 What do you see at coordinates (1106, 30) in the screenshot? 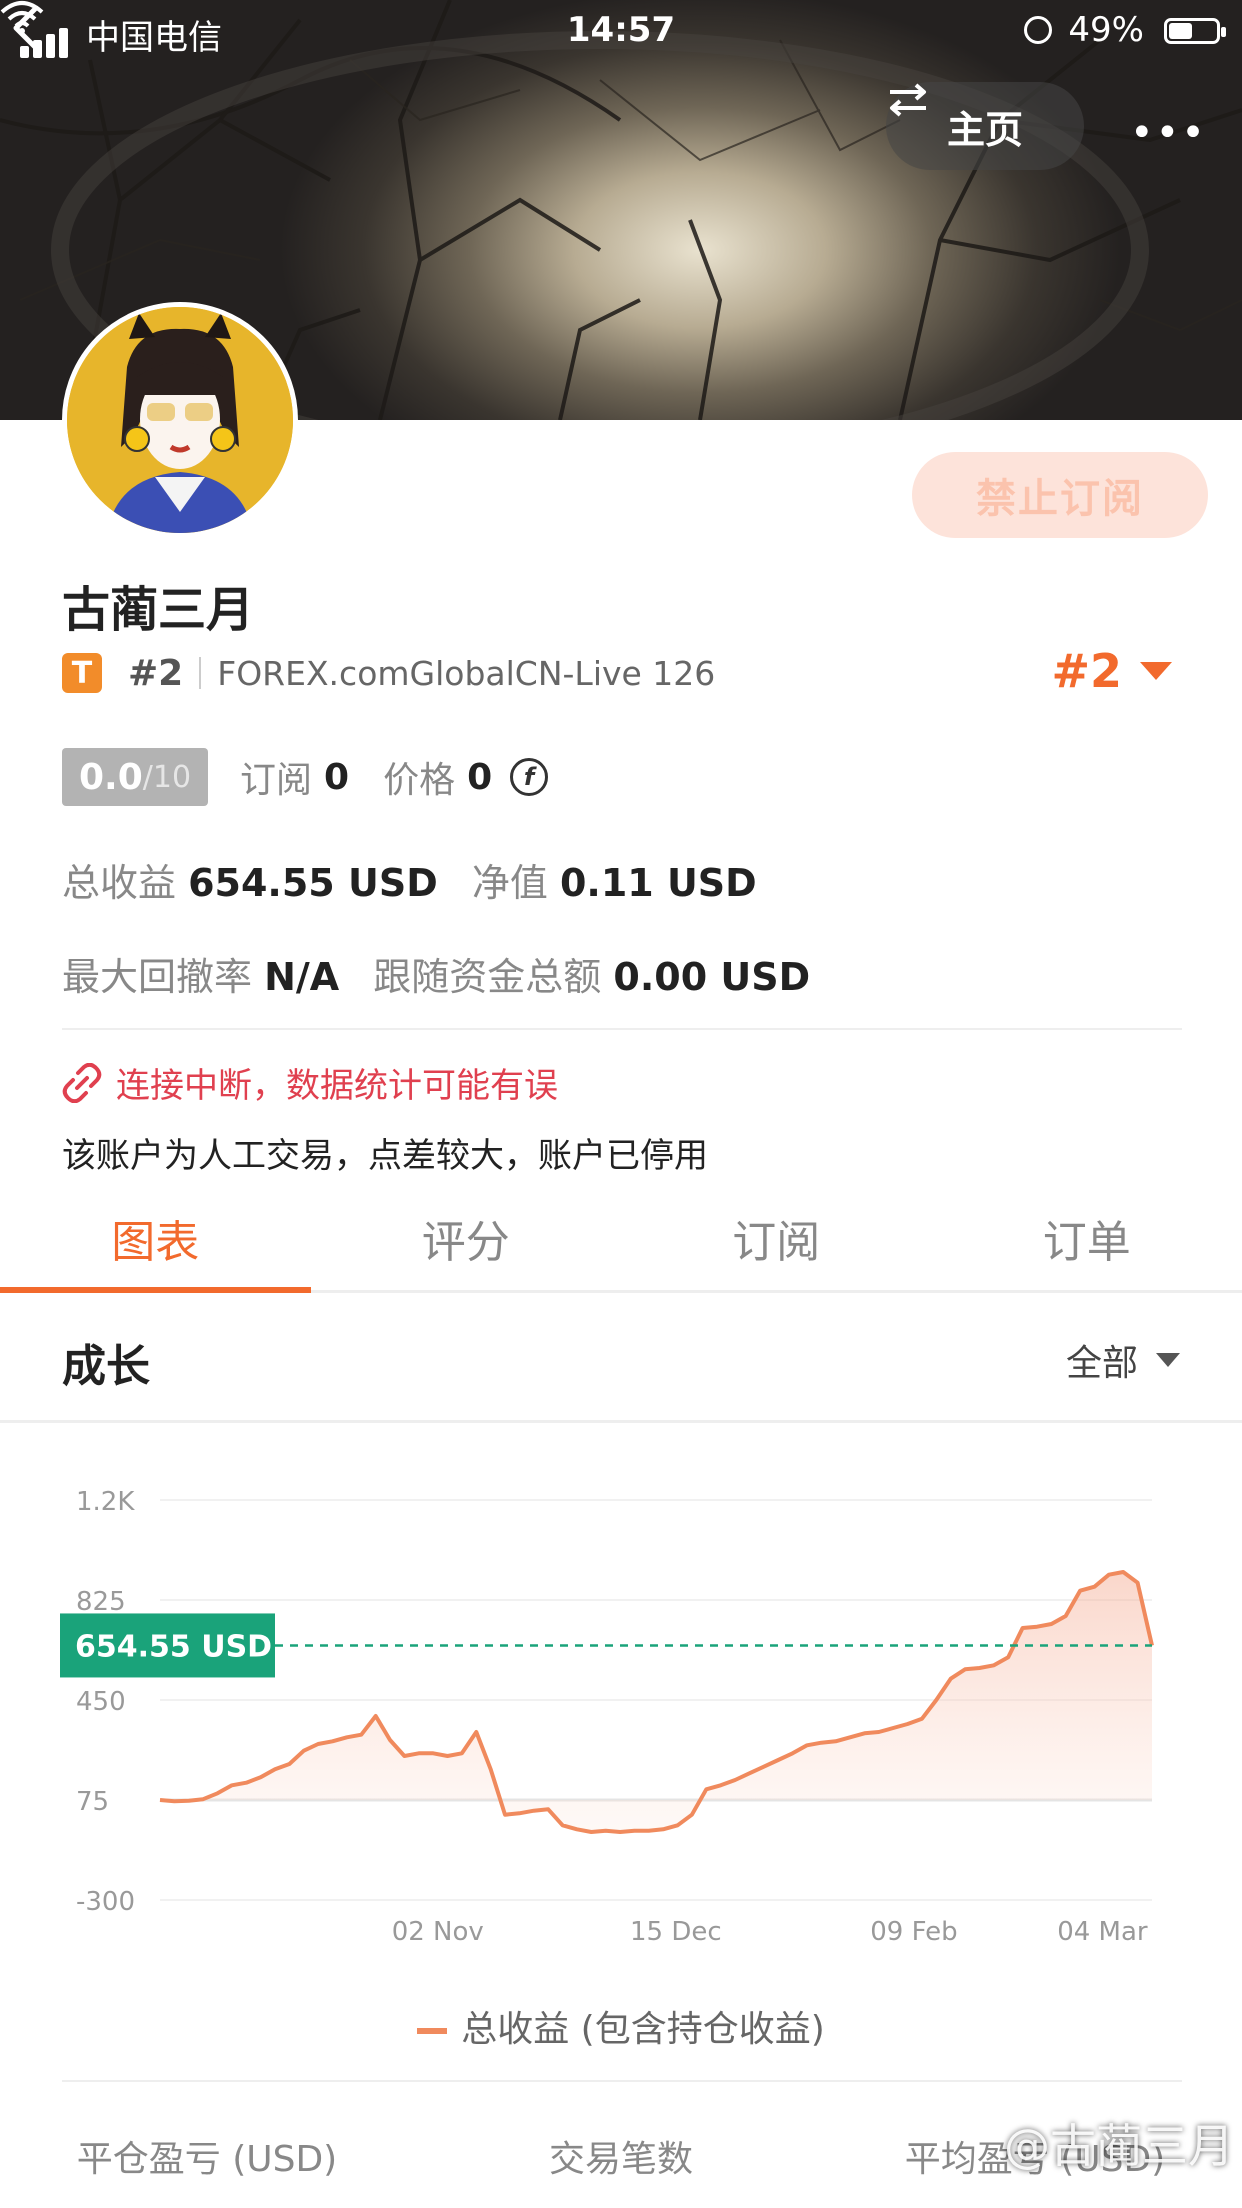
I see `battery-percent: 49%` at bounding box center [1106, 30].